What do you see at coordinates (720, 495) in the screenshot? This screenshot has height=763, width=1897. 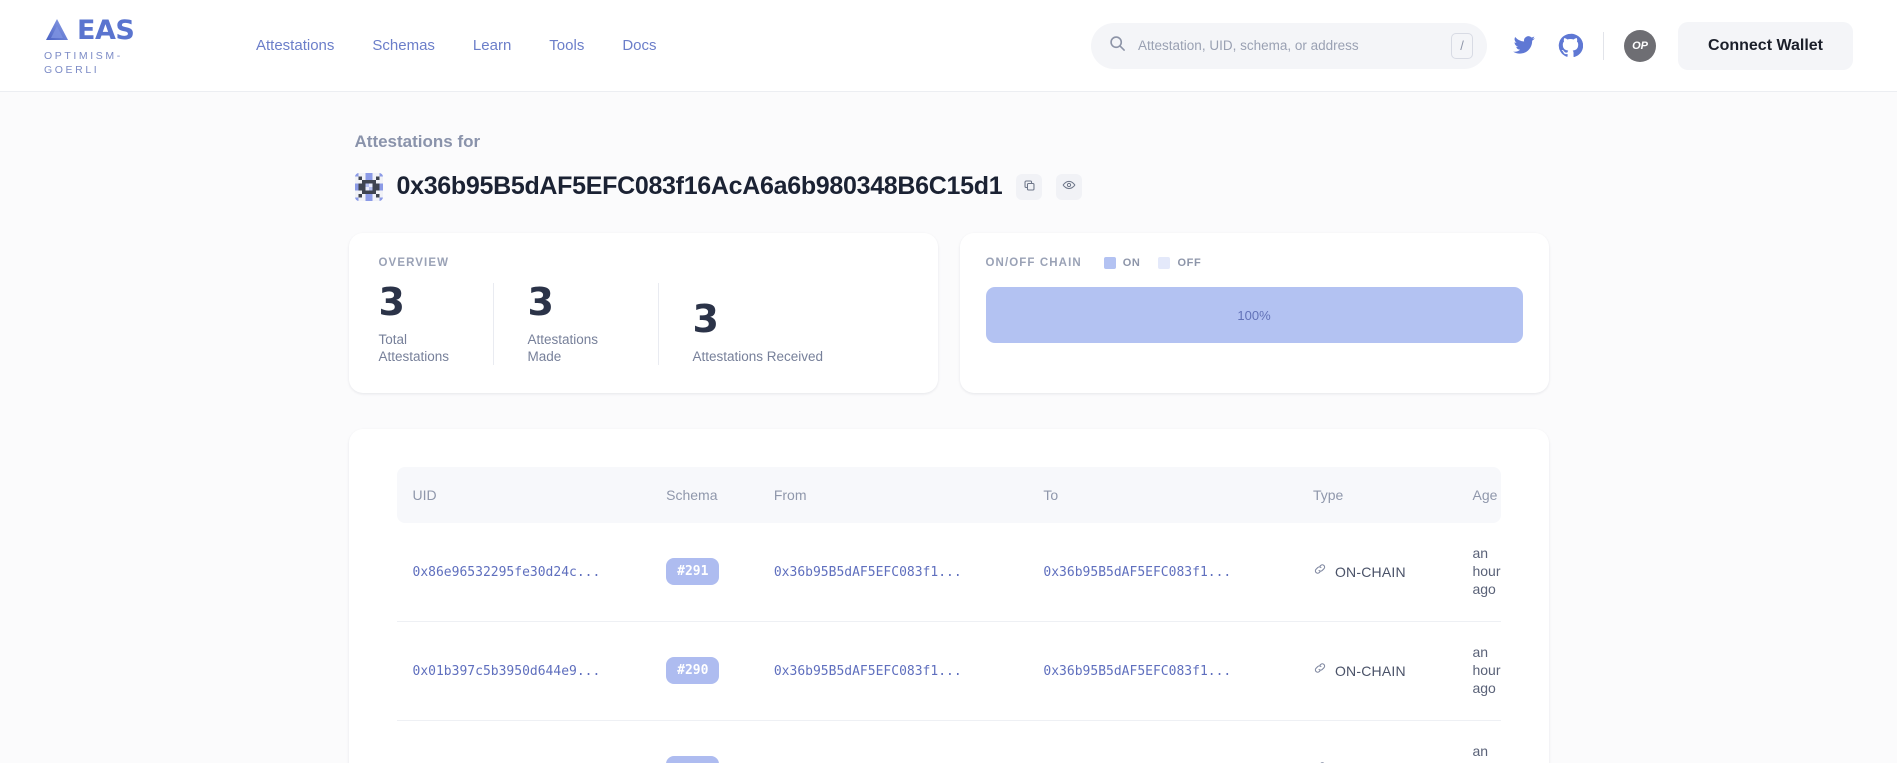 I see `column-header-schema: Schema` at bounding box center [720, 495].